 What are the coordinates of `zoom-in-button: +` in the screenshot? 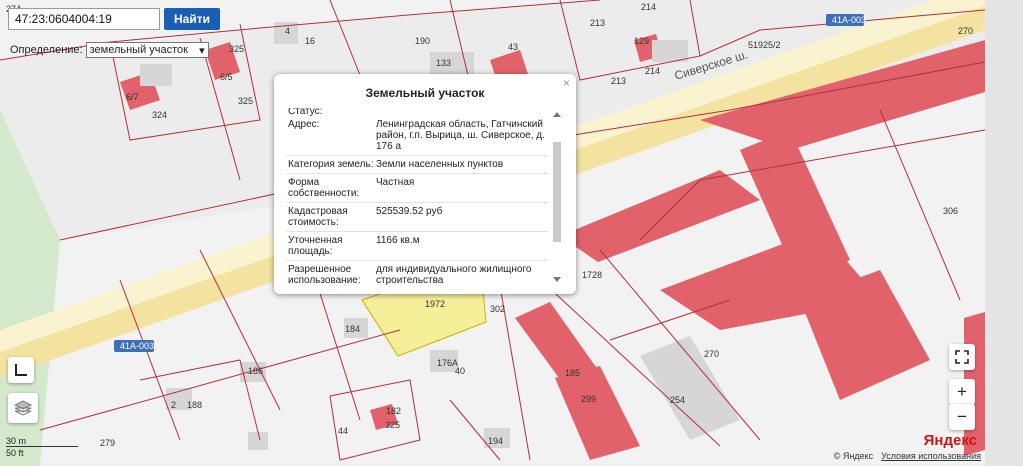 It's located at (962, 392).